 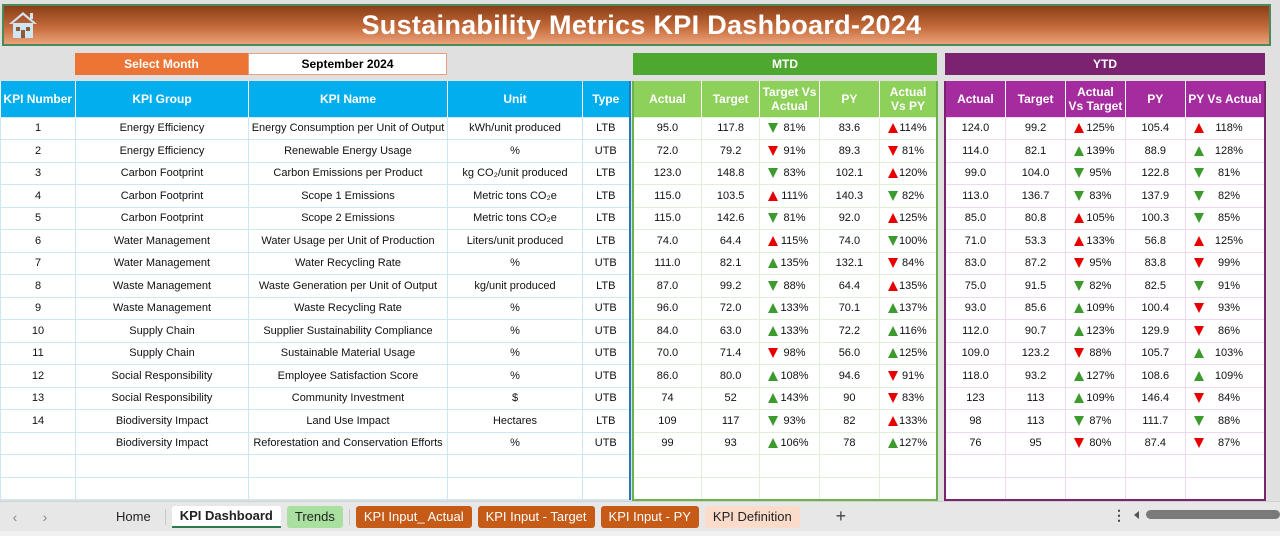 What do you see at coordinates (1225, 263) in the screenshot?
I see `ytd-py-vs-actual-indicator: 99%` at bounding box center [1225, 263].